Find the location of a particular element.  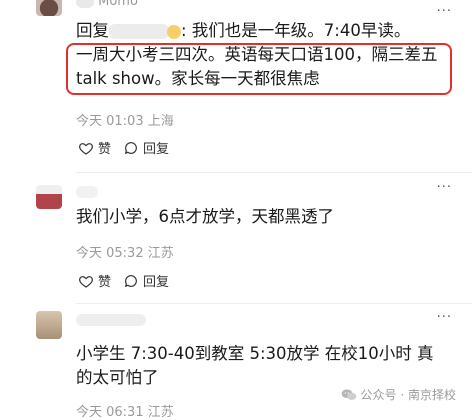

comment-text: 小学生 7:30-40到教室 5:30放学 在校10小时 真的太可怕了 is located at coordinates (263, 366).